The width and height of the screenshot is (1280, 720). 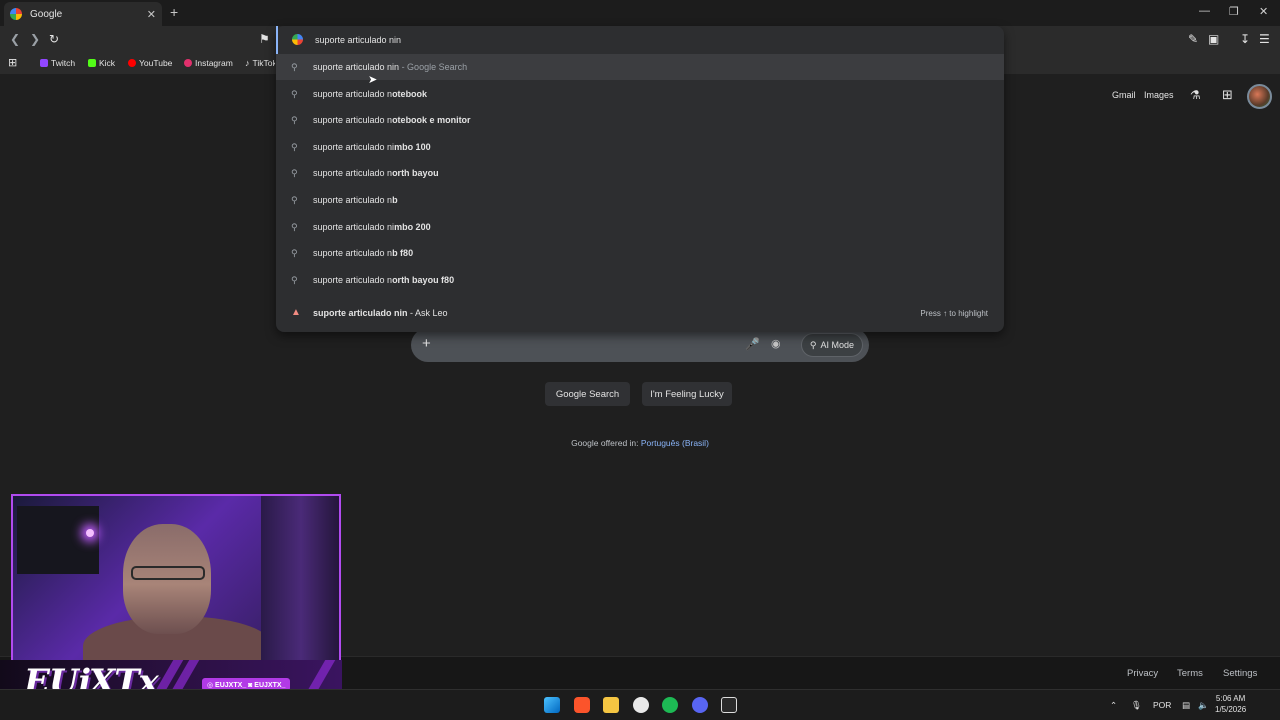 I want to click on language-offer: Google offered in: Português (Brasil), so click(x=640, y=443).